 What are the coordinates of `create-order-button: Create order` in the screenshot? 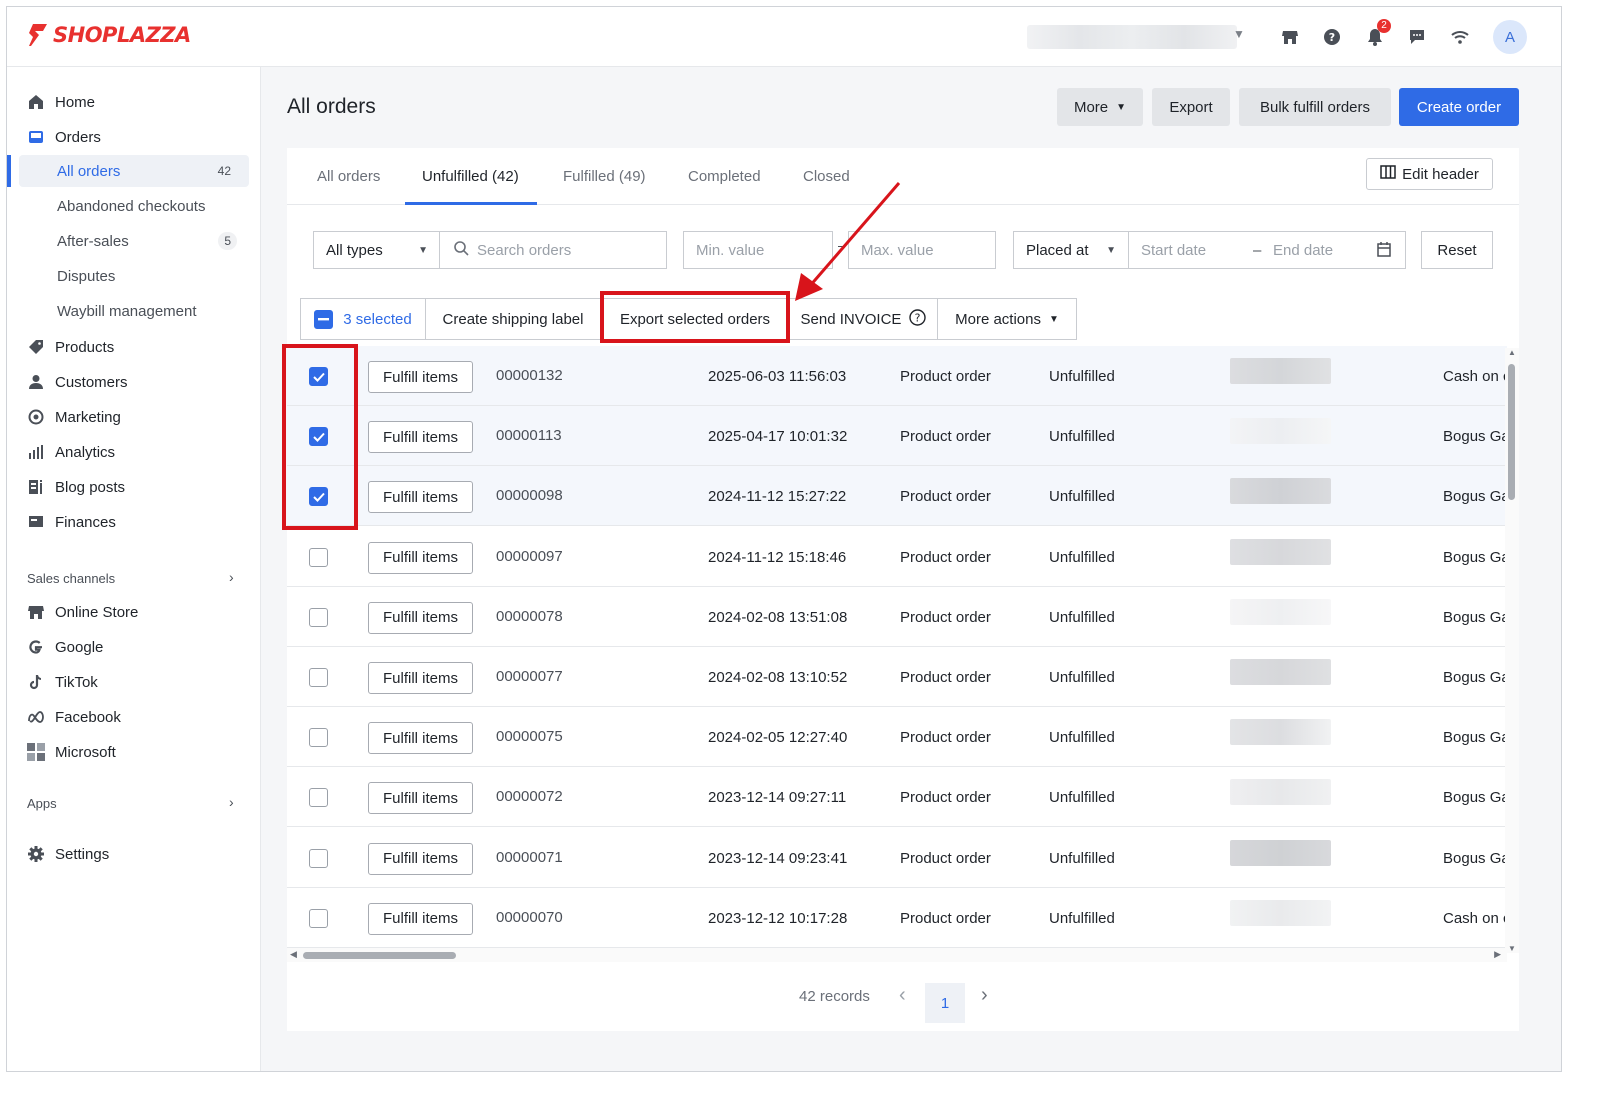 It's located at (1459, 107).